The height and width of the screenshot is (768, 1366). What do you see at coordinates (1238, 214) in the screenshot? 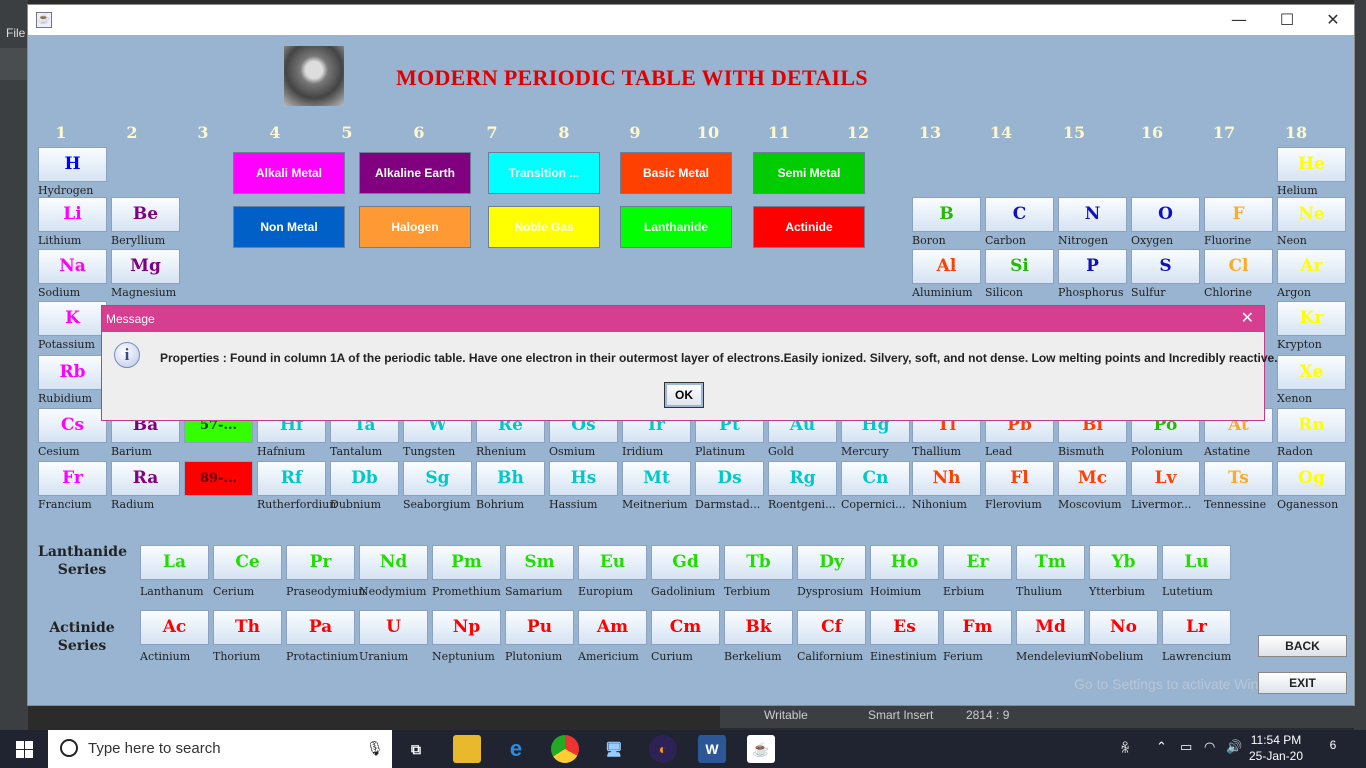
I see `element-f-button: F` at bounding box center [1238, 214].